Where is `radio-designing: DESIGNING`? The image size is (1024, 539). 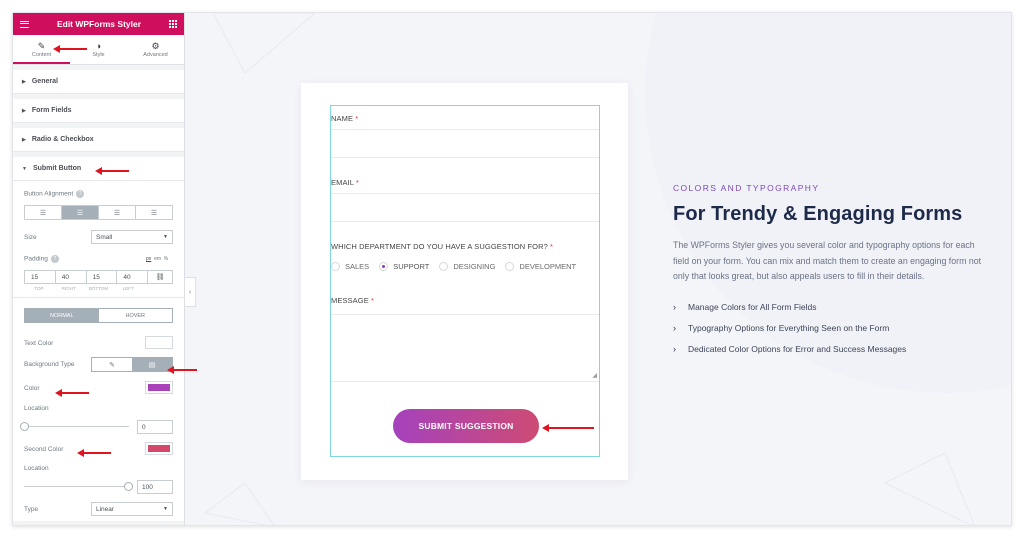 radio-designing: DESIGNING is located at coordinates (467, 266).